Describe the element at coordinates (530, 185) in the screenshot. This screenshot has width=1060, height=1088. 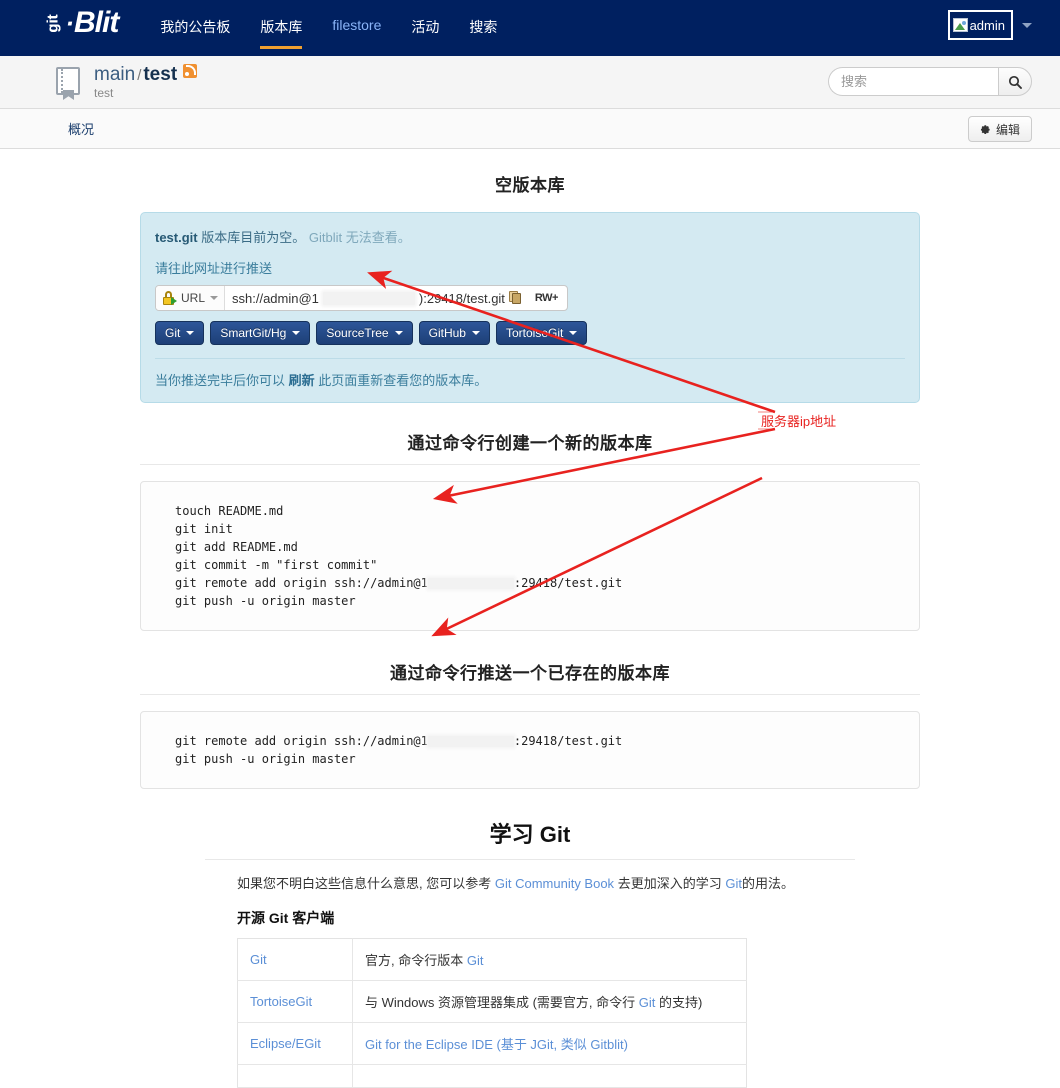
I see `empty-repo-heading: 空版本库` at that location.